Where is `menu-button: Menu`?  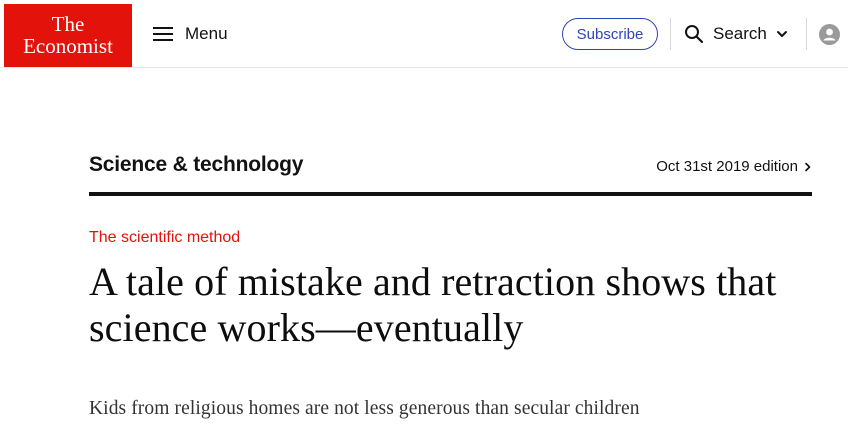 menu-button: Menu is located at coordinates (190, 34).